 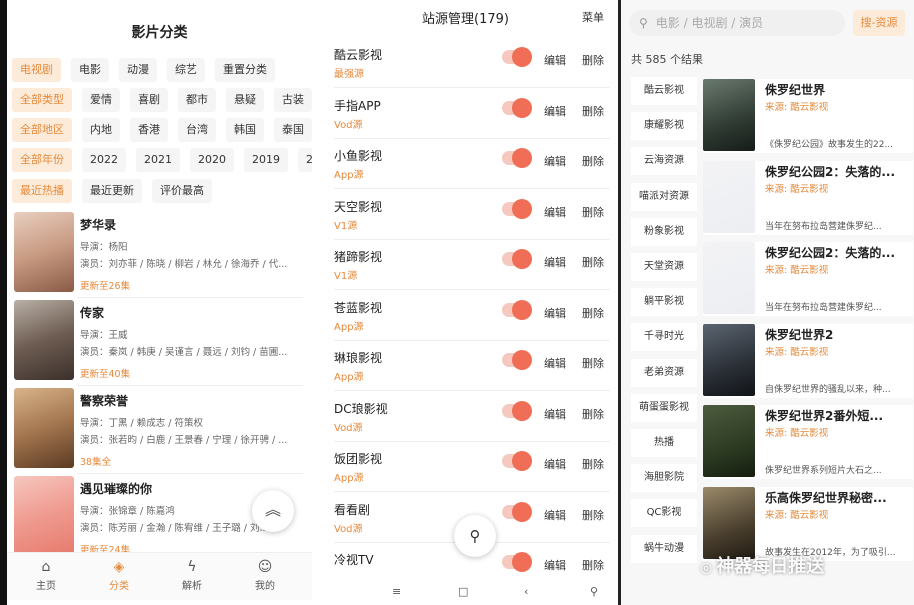 I want to click on source-list-item: 康耀影视, so click(x=664, y=126).